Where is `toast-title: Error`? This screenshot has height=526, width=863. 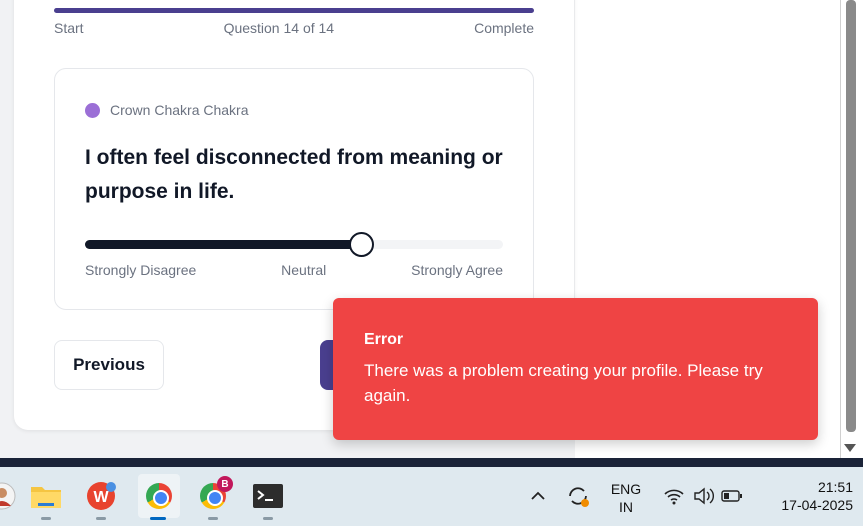
toast-title: Error is located at coordinates (384, 339).